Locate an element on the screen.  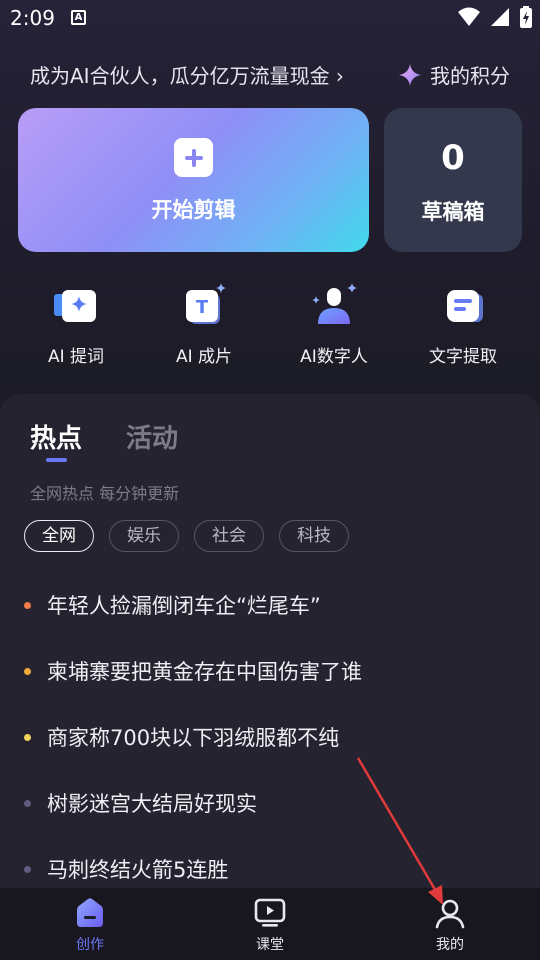
news-title: 马刺终结火箭5连胜 is located at coordinates (138, 870).